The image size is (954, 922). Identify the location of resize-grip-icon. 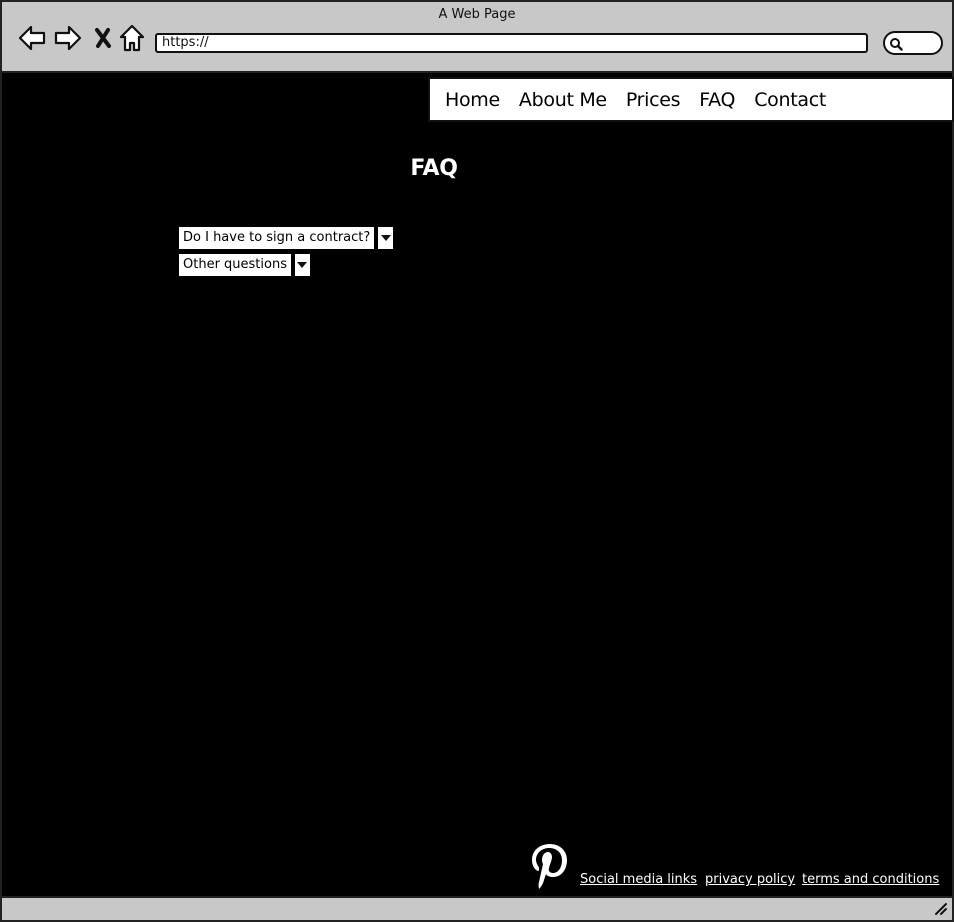
(941, 909).